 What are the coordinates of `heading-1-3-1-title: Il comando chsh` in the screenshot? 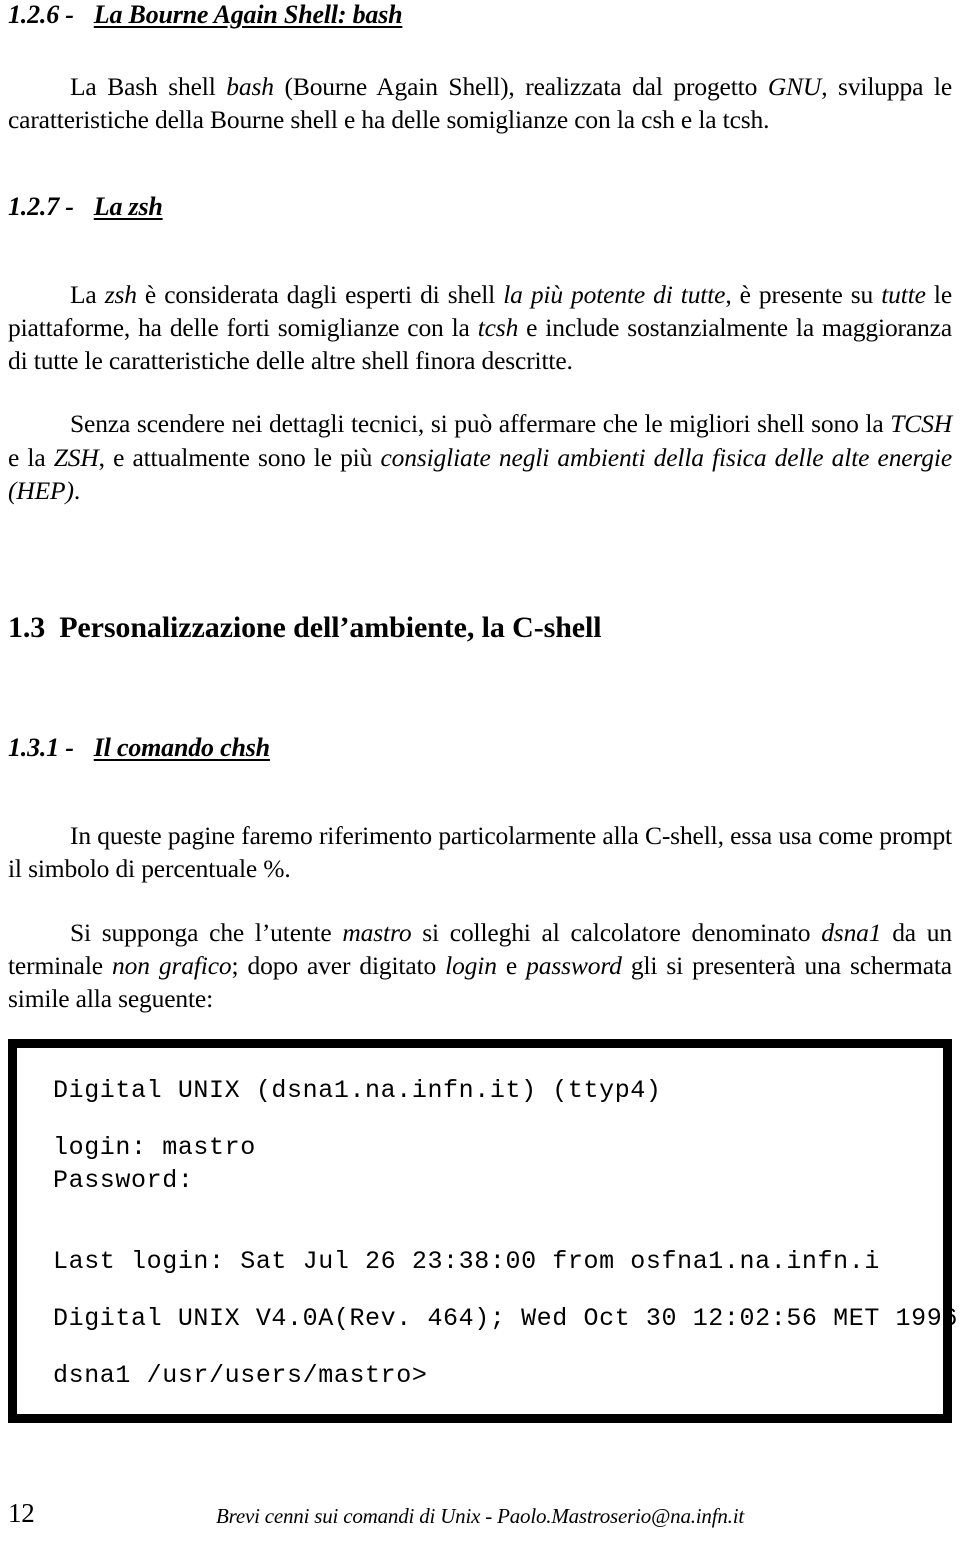 It's located at (181, 748).